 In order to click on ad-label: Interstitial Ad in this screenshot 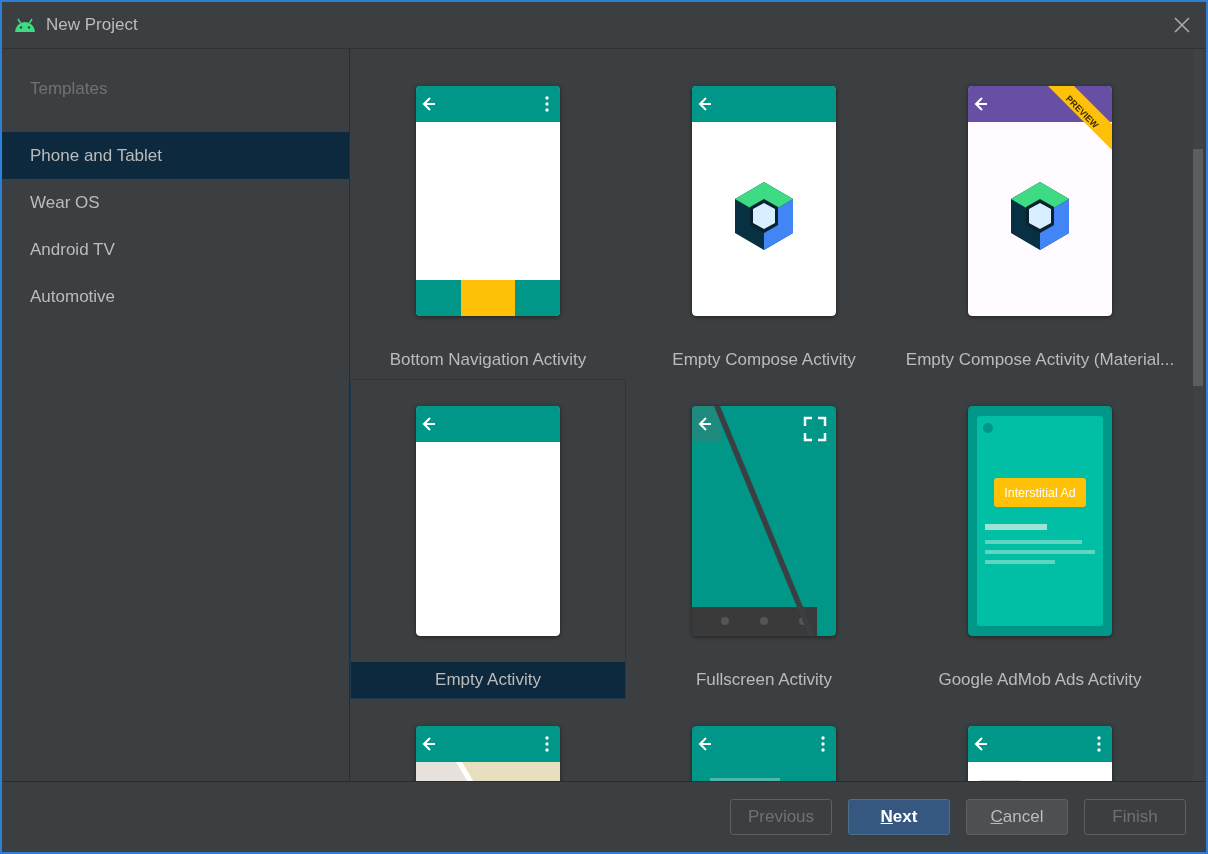, I will do `click(1040, 493)`.